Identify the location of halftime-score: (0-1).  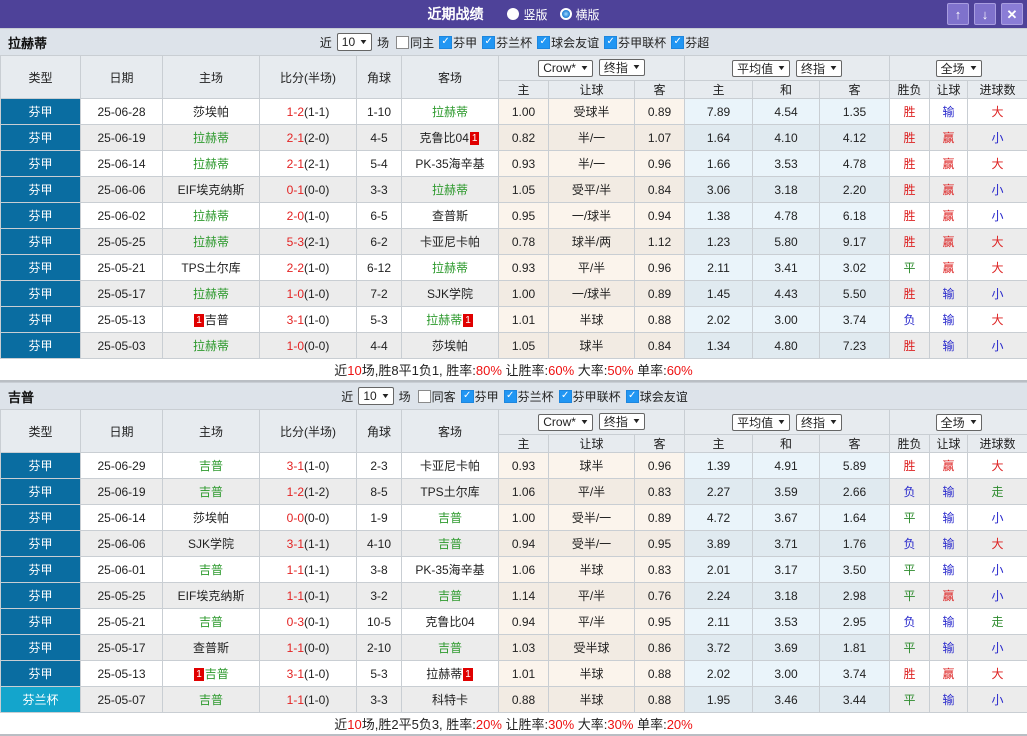
(316, 596).